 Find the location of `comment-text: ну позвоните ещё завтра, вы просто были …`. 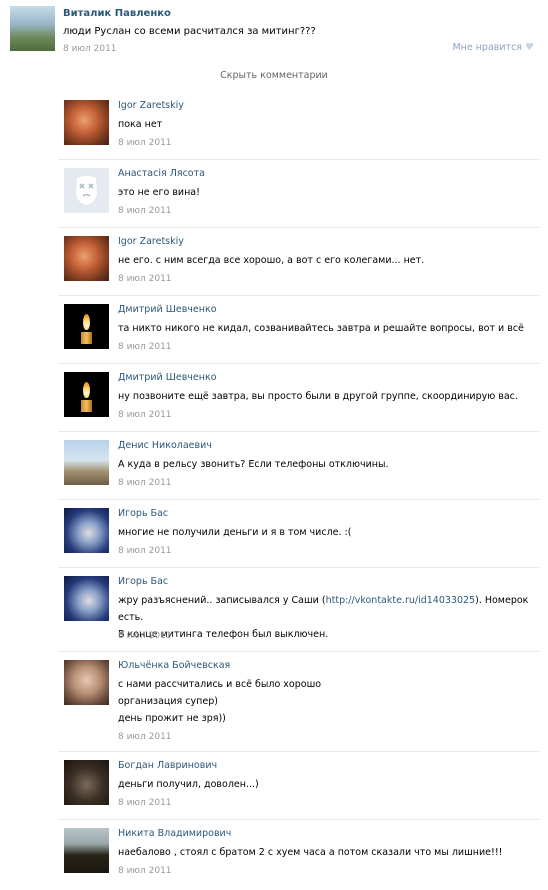

comment-text: ну позвоните ещё завтра, вы просто были … is located at coordinates (318, 396).